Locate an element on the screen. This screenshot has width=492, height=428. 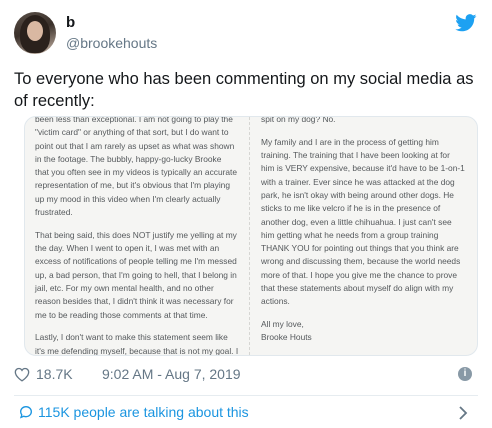
divider is located at coordinates (246, 395).